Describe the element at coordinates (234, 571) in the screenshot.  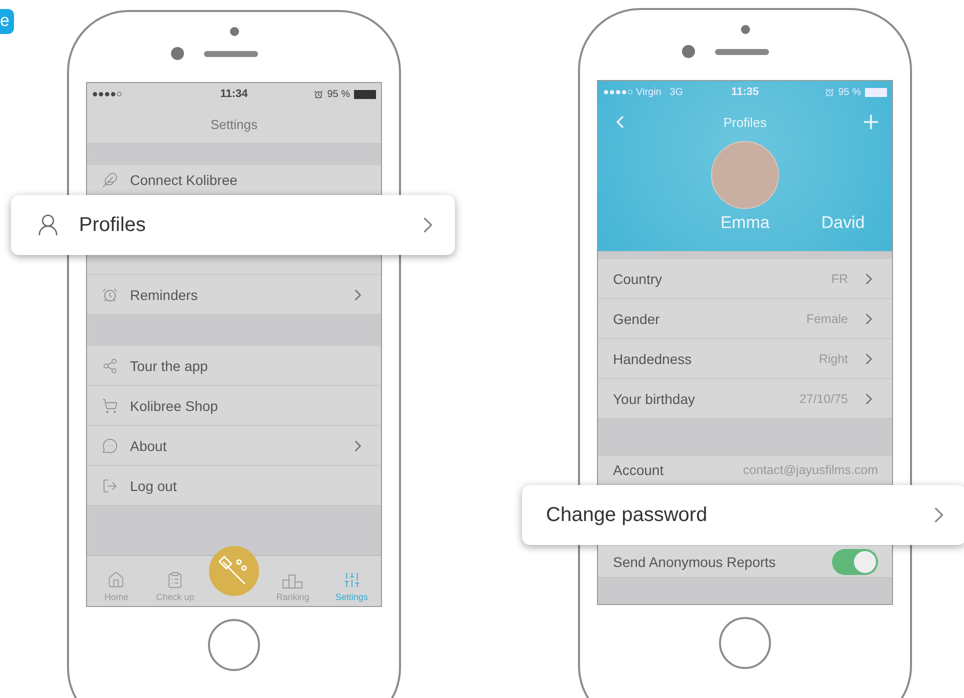
I see `toothbrush-button` at that location.